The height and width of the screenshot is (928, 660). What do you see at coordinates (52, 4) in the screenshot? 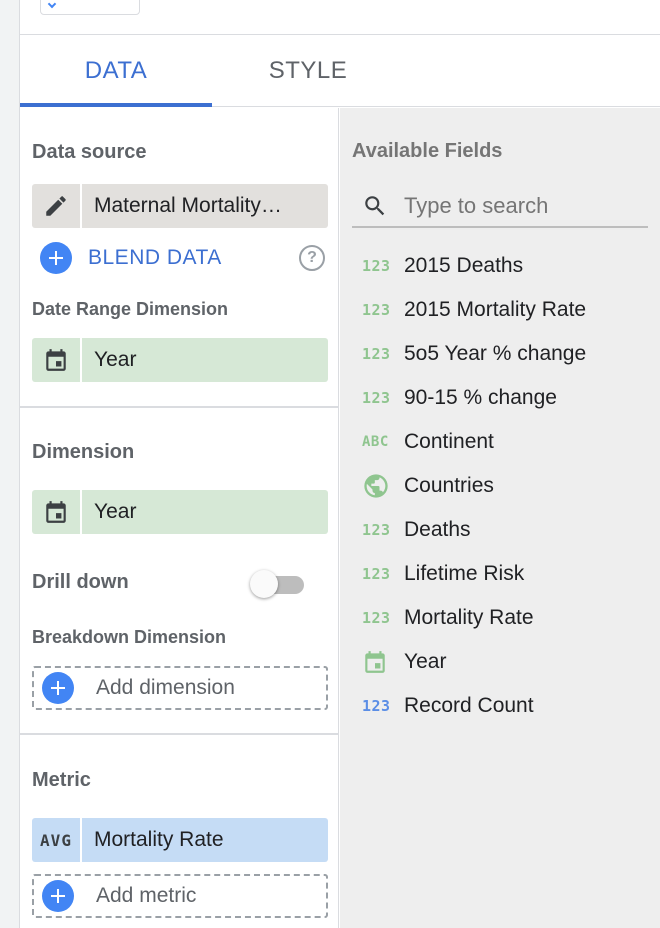
I see `checkmark-icon` at bounding box center [52, 4].